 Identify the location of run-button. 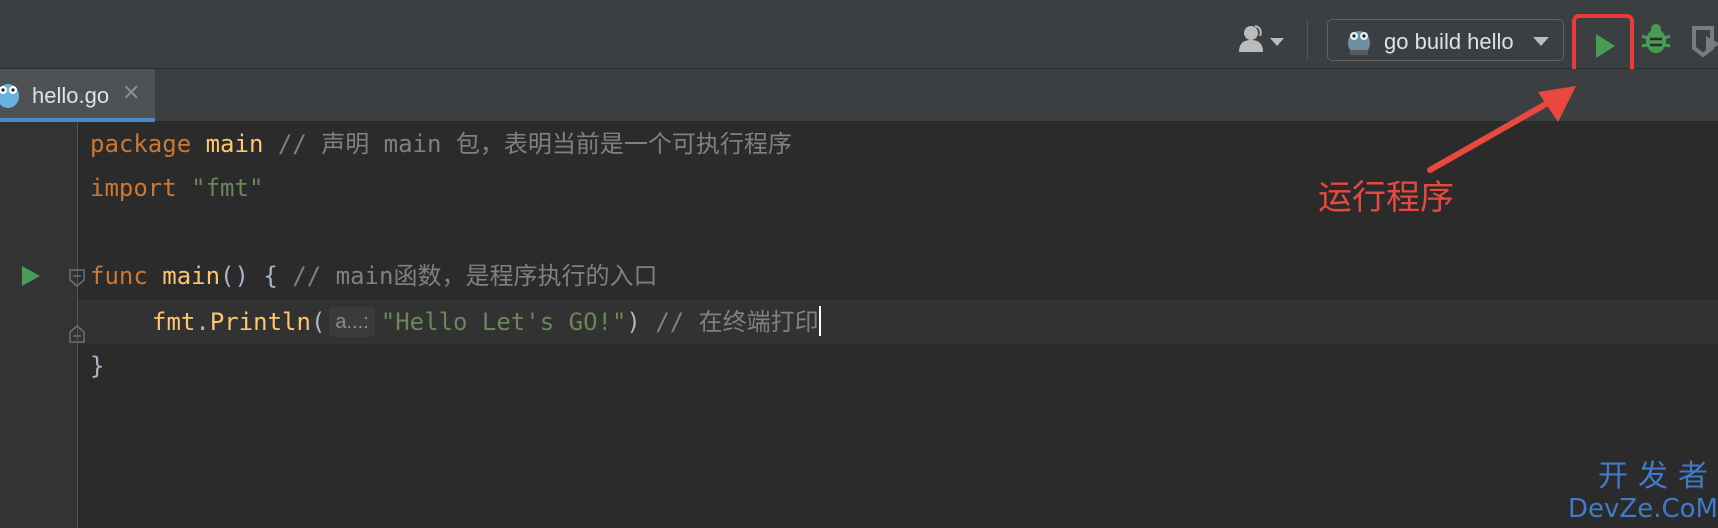
(1603, 45).